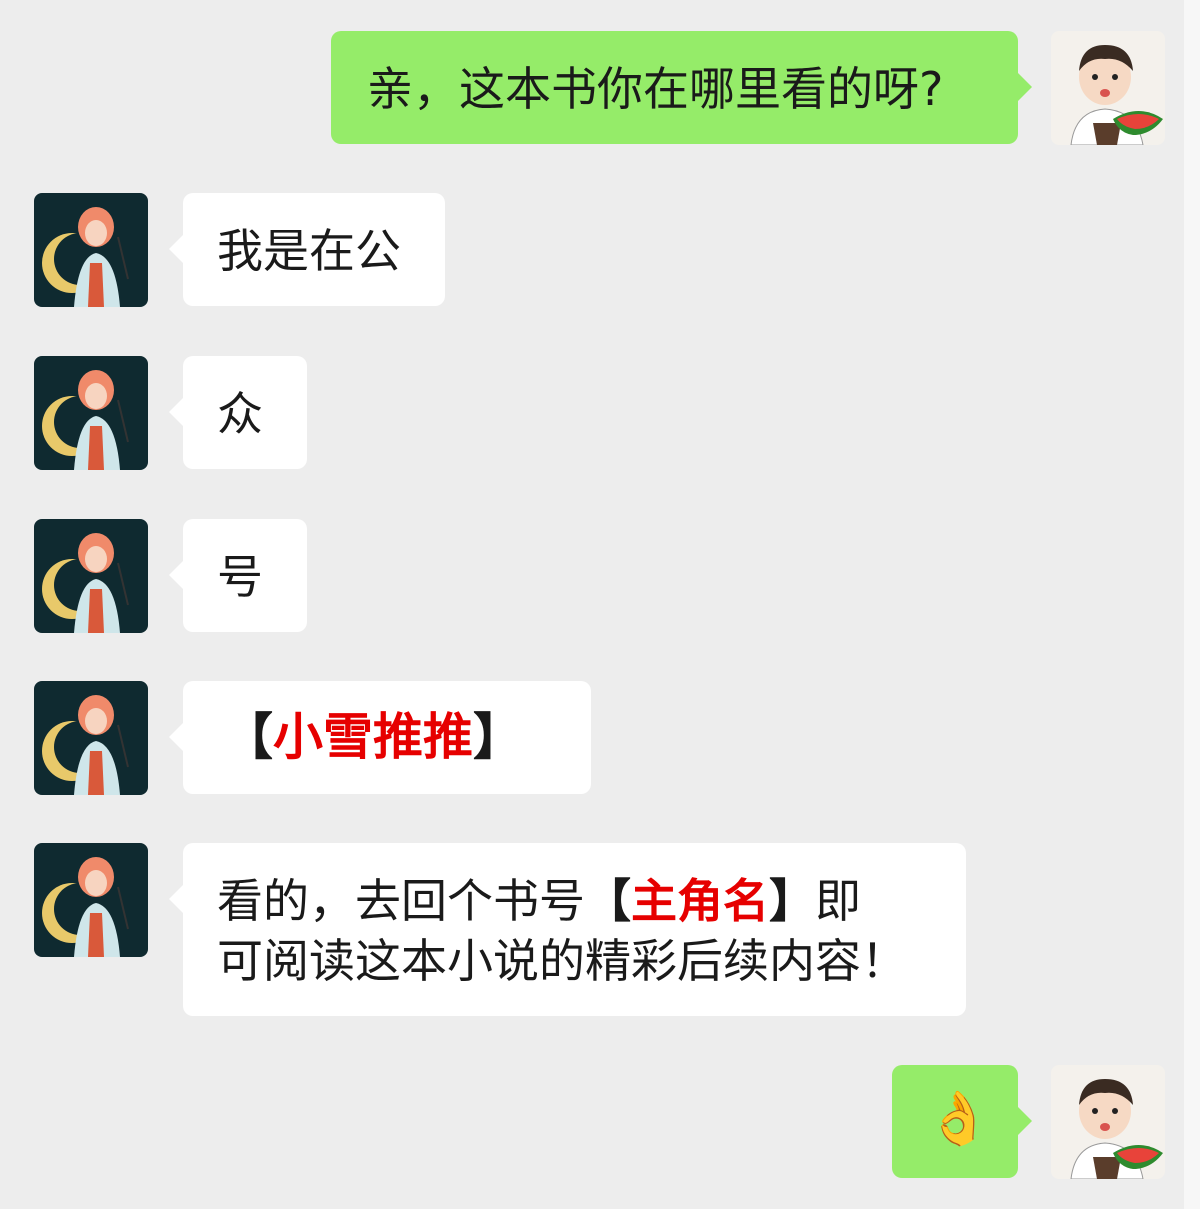 This screenshot has height=1209, width=1200. I want to click on message-text: 我是在公, so click(309, 251).